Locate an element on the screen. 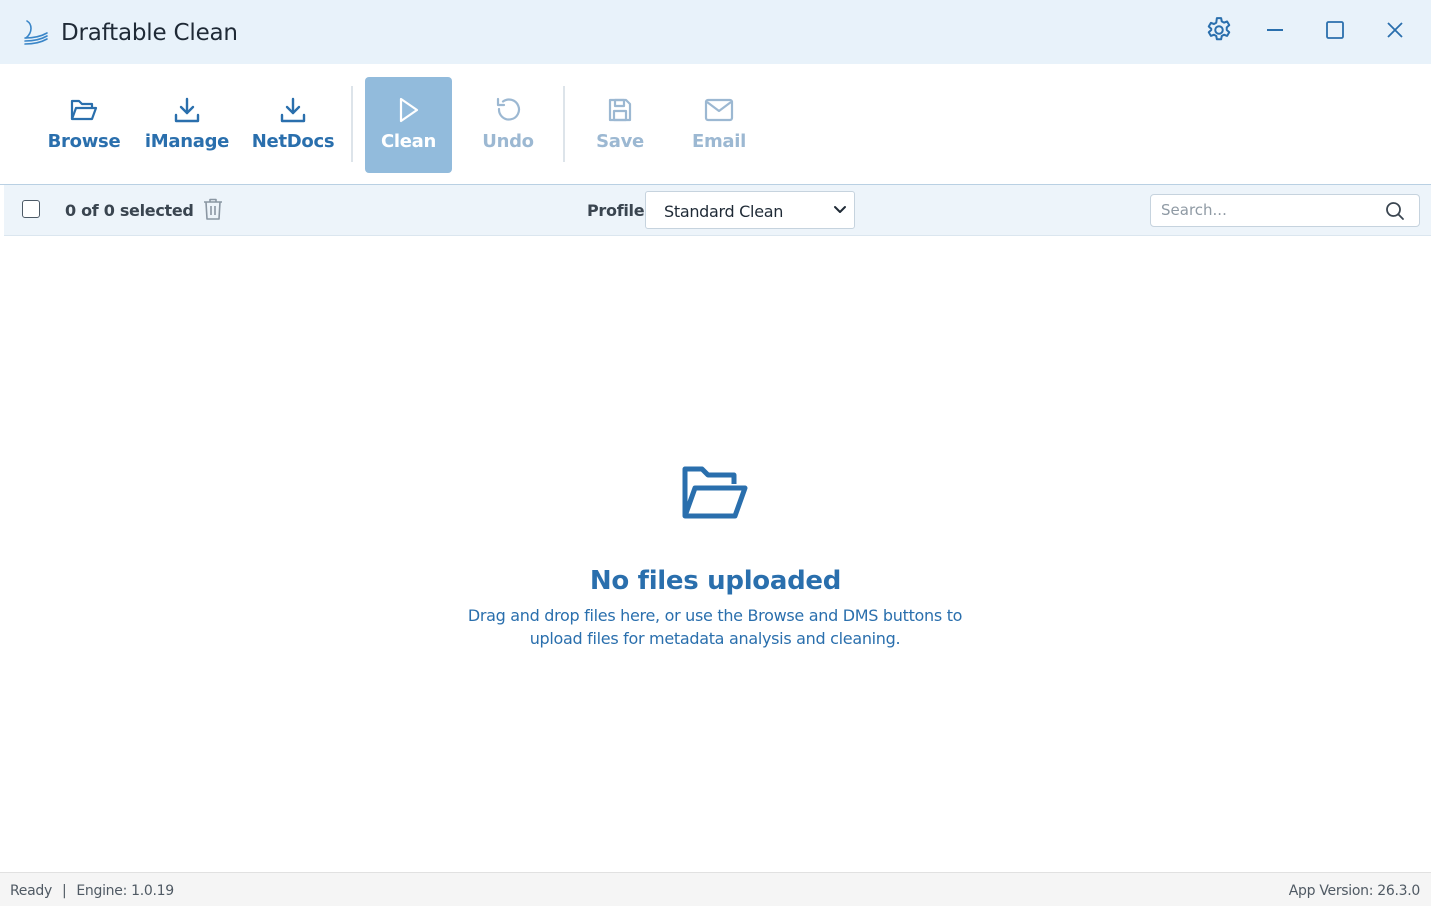  minimize-icon is located at coordinates (1275, 32).